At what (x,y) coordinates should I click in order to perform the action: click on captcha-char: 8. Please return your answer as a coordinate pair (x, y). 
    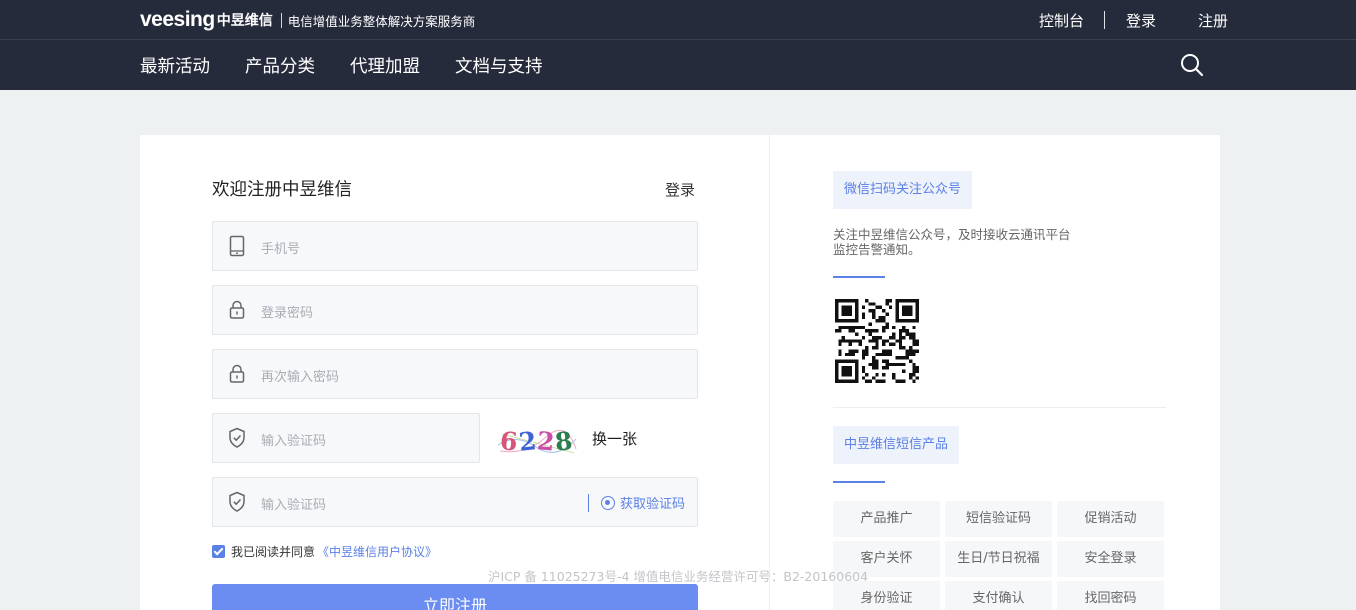
    Looking at the image, I should click on (564, 441).